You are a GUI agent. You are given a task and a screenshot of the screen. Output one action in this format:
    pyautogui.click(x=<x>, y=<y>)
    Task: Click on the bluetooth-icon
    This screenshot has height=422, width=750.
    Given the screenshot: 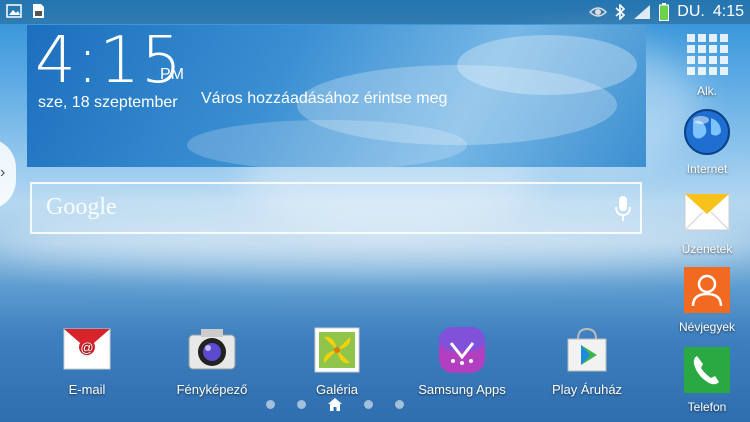 What is the action you would take?
    pyautogui.click(x=620, y=12)
    